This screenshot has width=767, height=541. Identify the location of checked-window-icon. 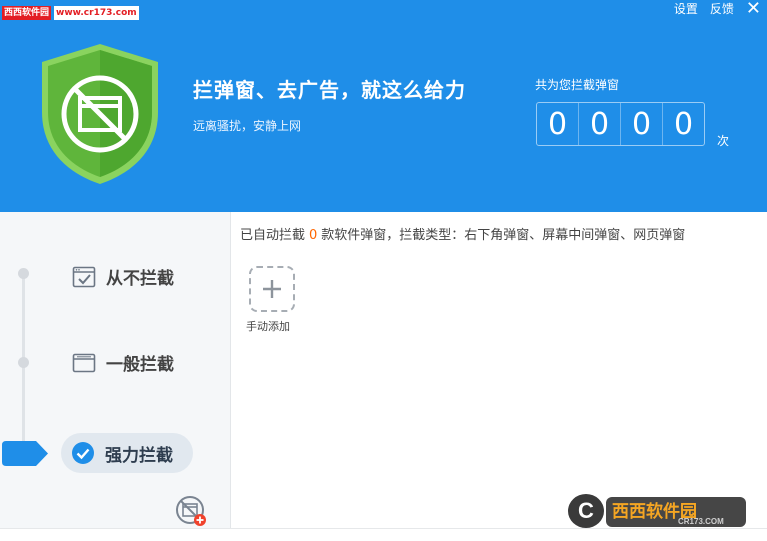
(84, 276).